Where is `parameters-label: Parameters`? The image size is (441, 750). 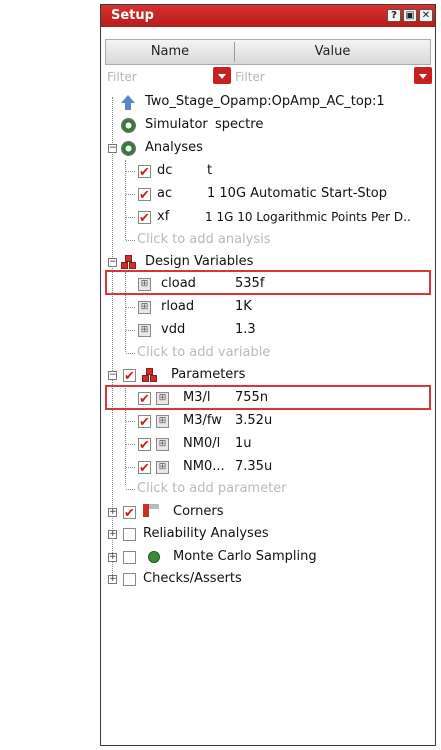
parameters-label: Parameters is located at coordinates (208, 374).